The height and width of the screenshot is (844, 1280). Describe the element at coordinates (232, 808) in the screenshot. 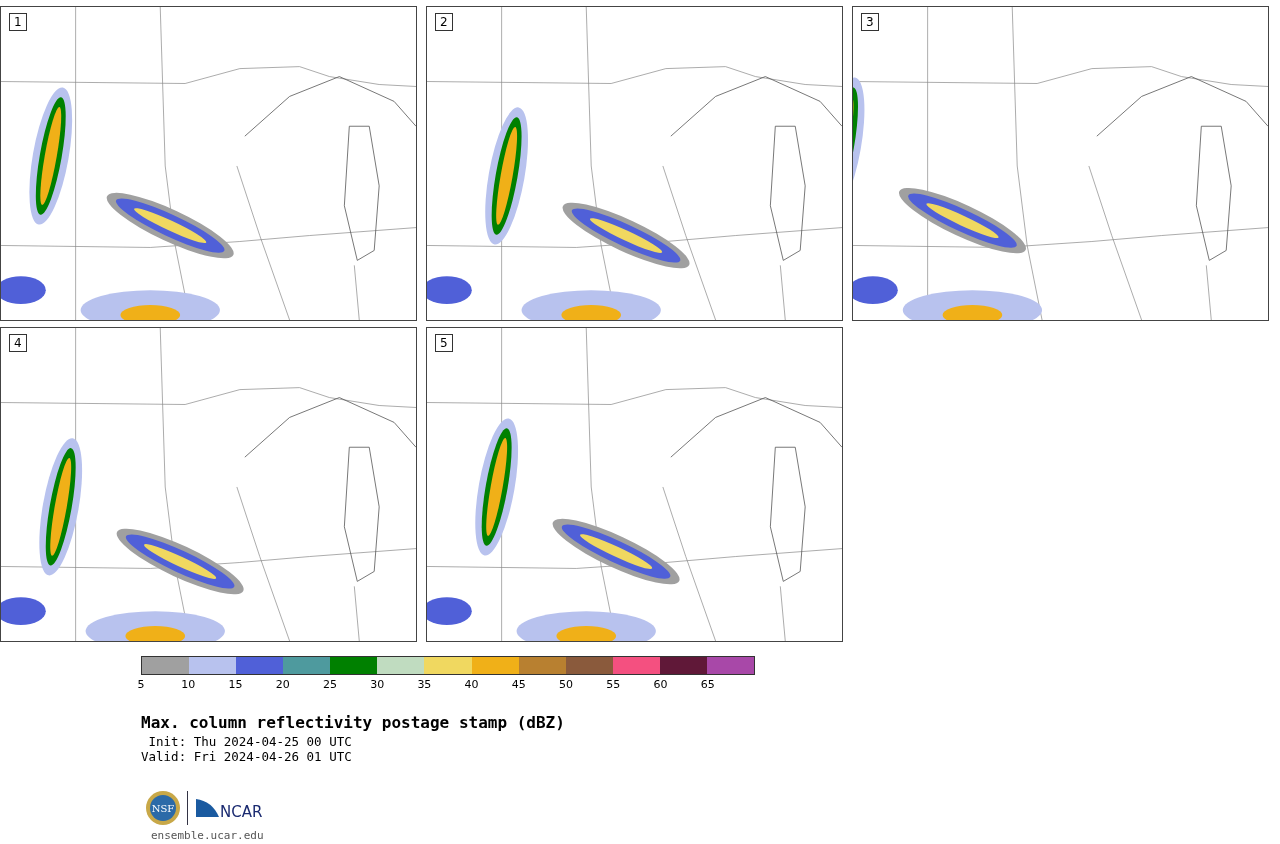

I see `ncar-logo: NCAR` at that location.